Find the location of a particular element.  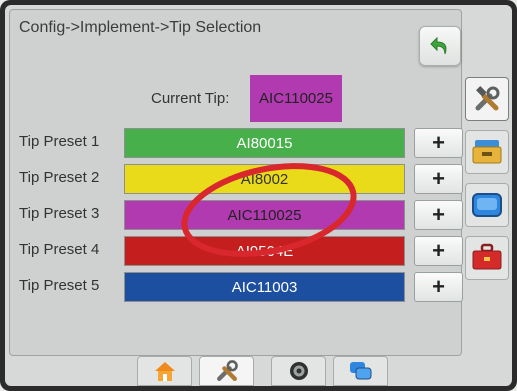

tip-preset-label: Tip Preset 5 is located at coordinates (59, 285).